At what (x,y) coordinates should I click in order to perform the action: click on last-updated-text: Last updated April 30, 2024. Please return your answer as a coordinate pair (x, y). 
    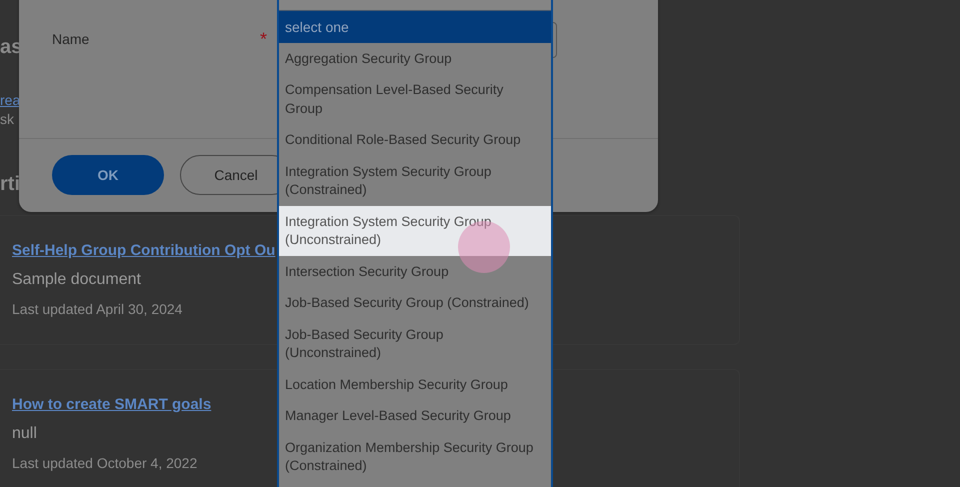
    Looking at the image, I should click on (97, 309).